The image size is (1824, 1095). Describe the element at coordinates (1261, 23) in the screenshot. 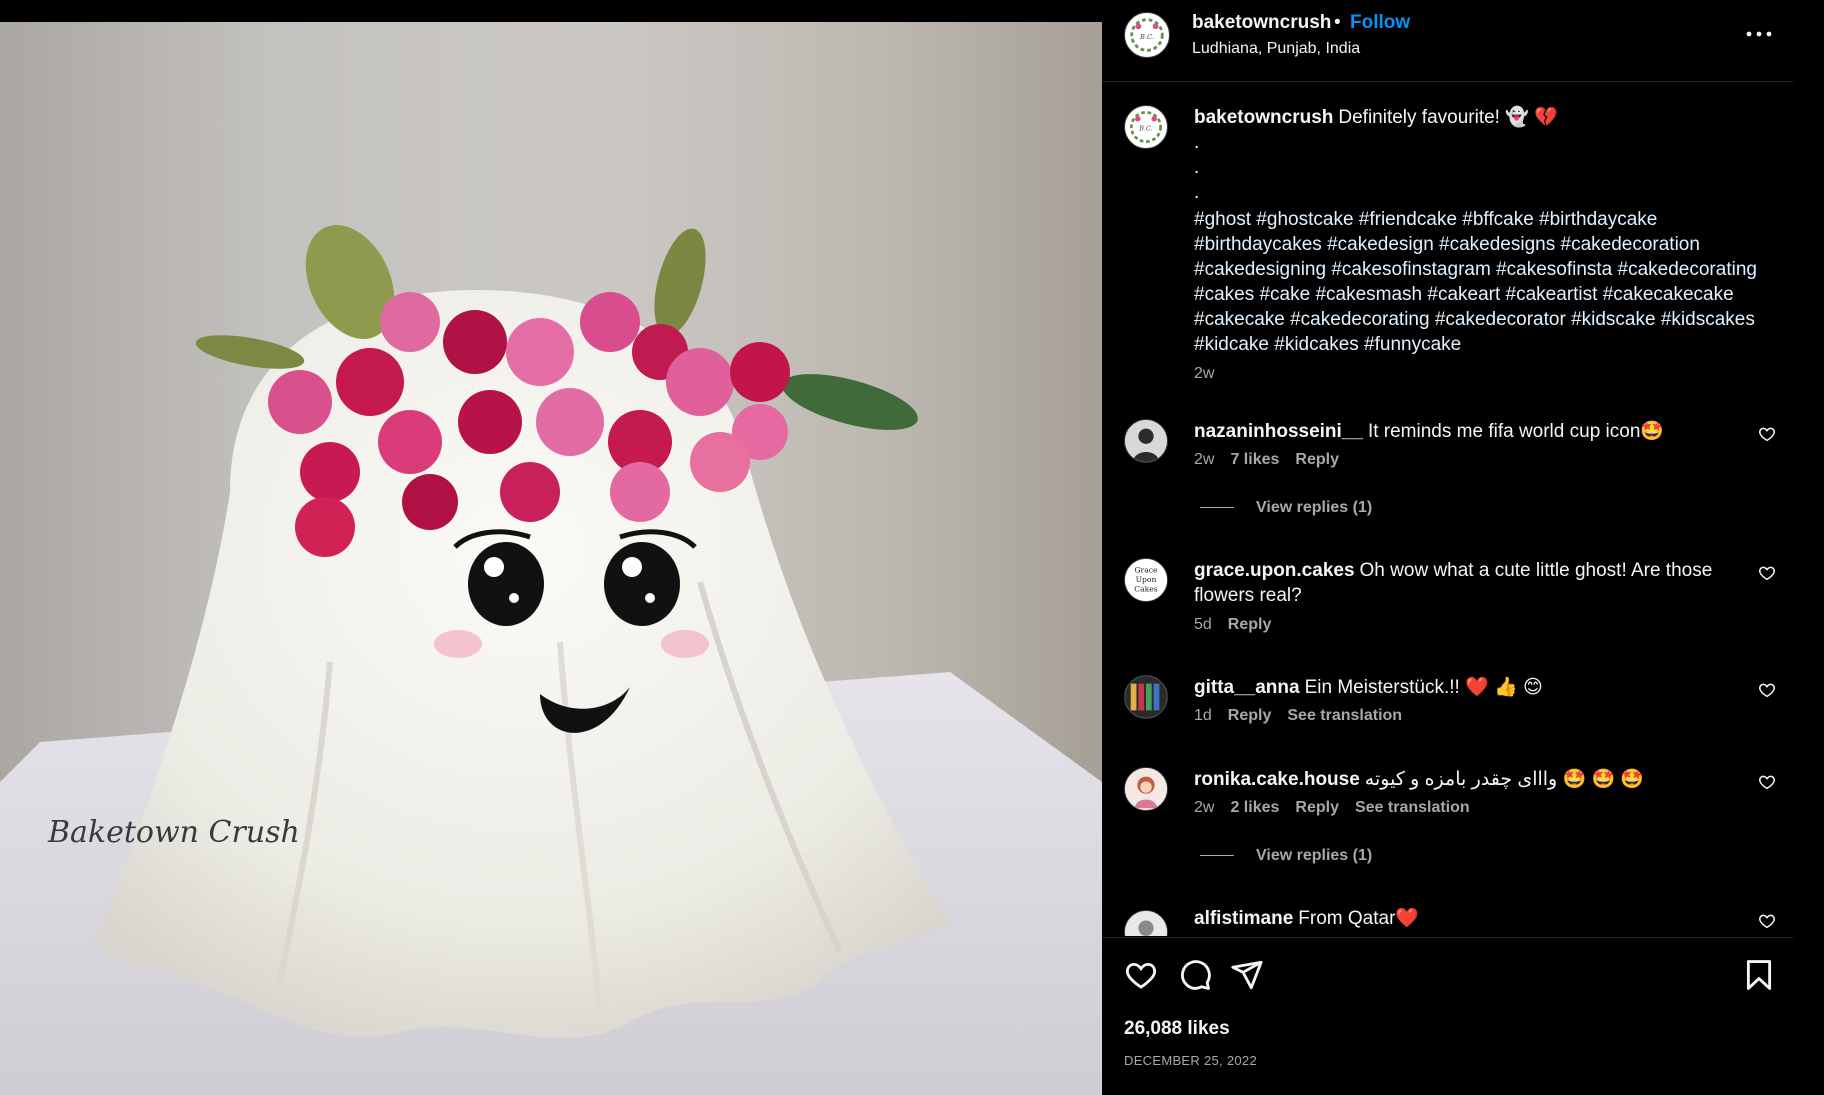

I see `author-username: baketowncrush` at that location.